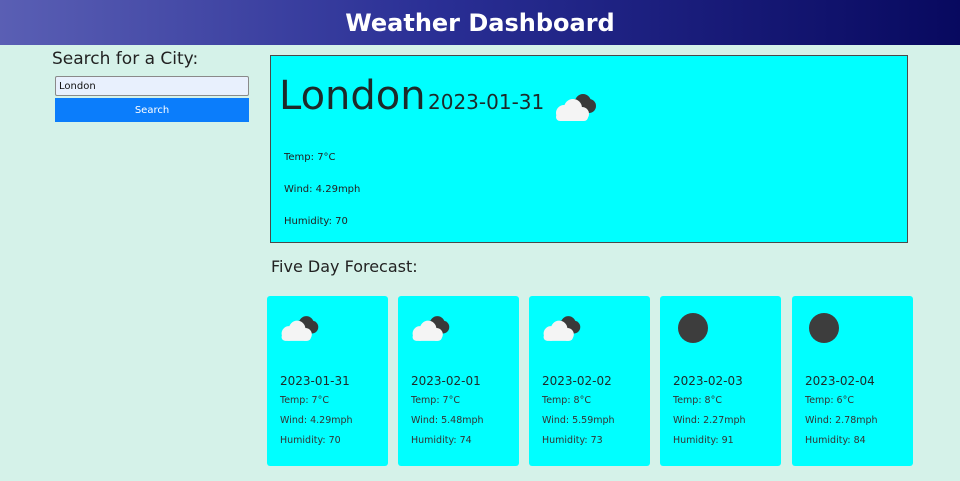 This screenshot has width=960, height=481. I want to click on search-button: Search, so click(152, 110).